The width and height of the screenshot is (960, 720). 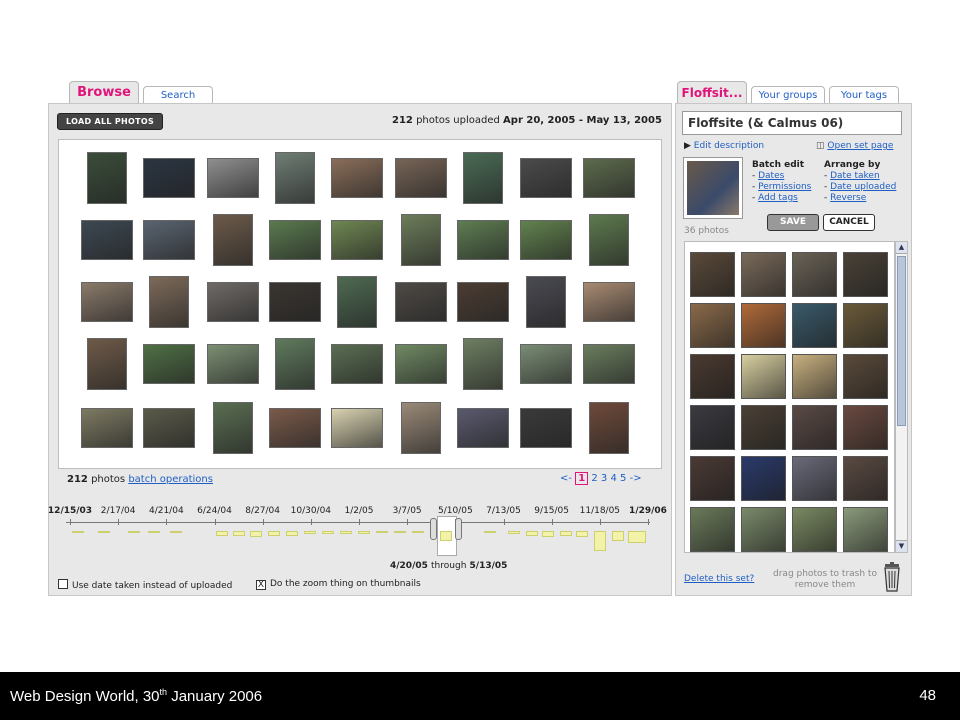 I want to click on batch-operations-link: batch operations, so click(x=170, y=479).